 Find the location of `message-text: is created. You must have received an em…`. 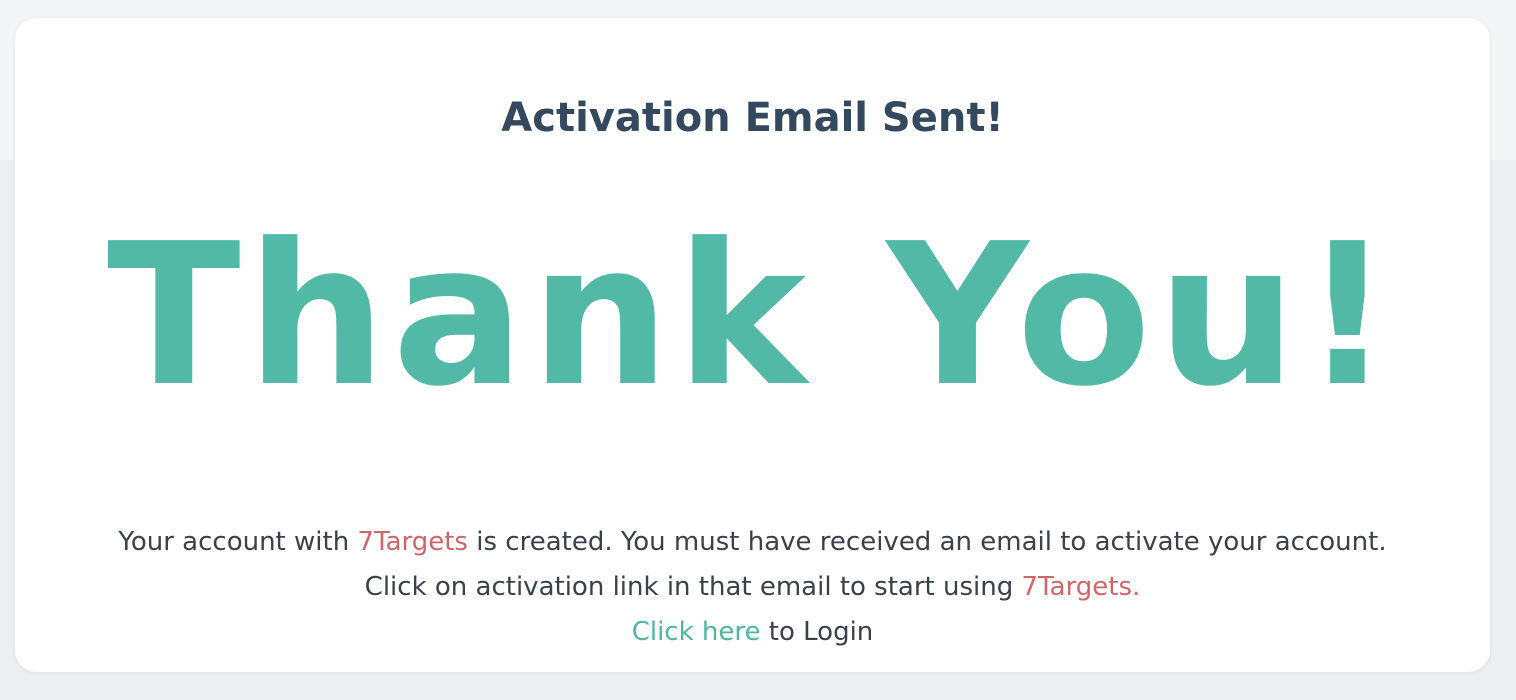

message-text: is created. You must have received an em… is located at coordinates (927, 542).